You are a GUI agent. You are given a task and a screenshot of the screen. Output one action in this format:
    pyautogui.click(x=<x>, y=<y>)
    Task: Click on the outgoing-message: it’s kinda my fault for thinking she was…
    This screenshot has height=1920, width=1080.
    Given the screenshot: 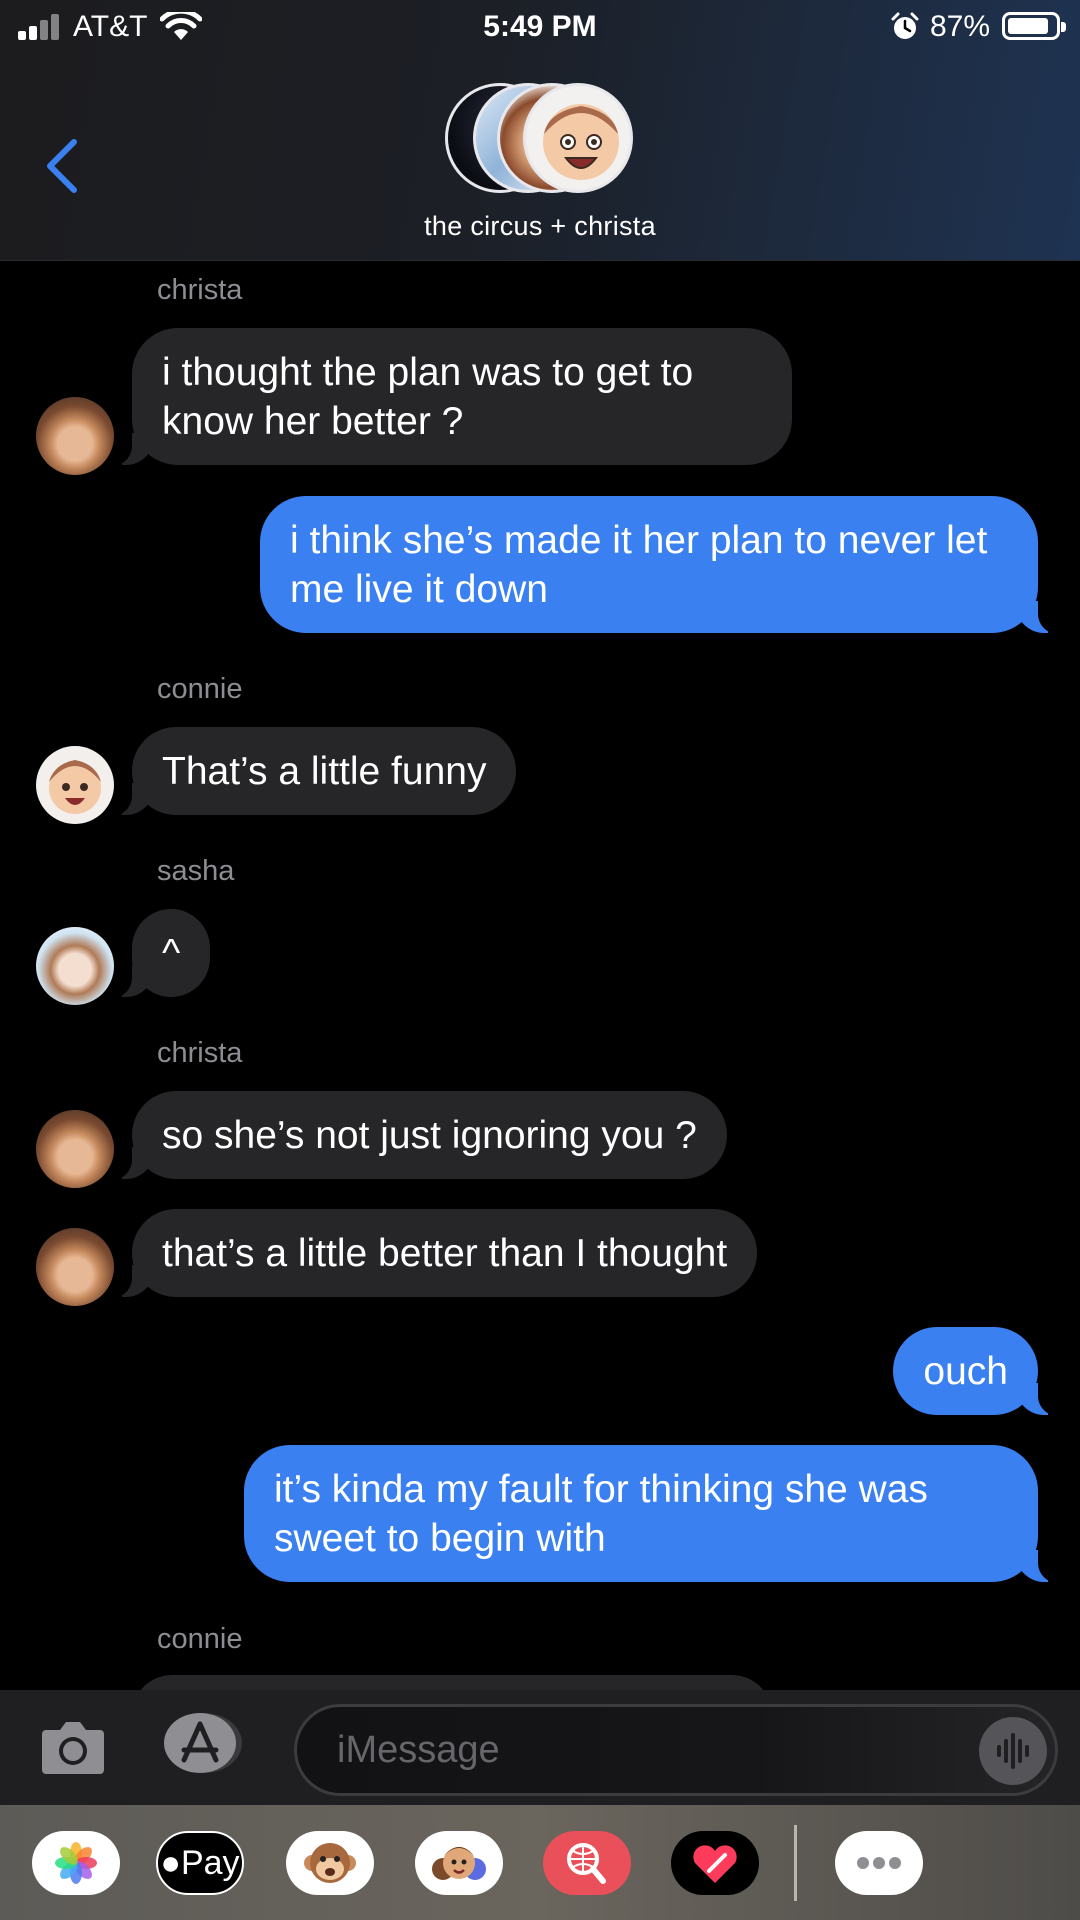 What is the action you would take?
    pyautogui.click(x=654, y=1514)
    